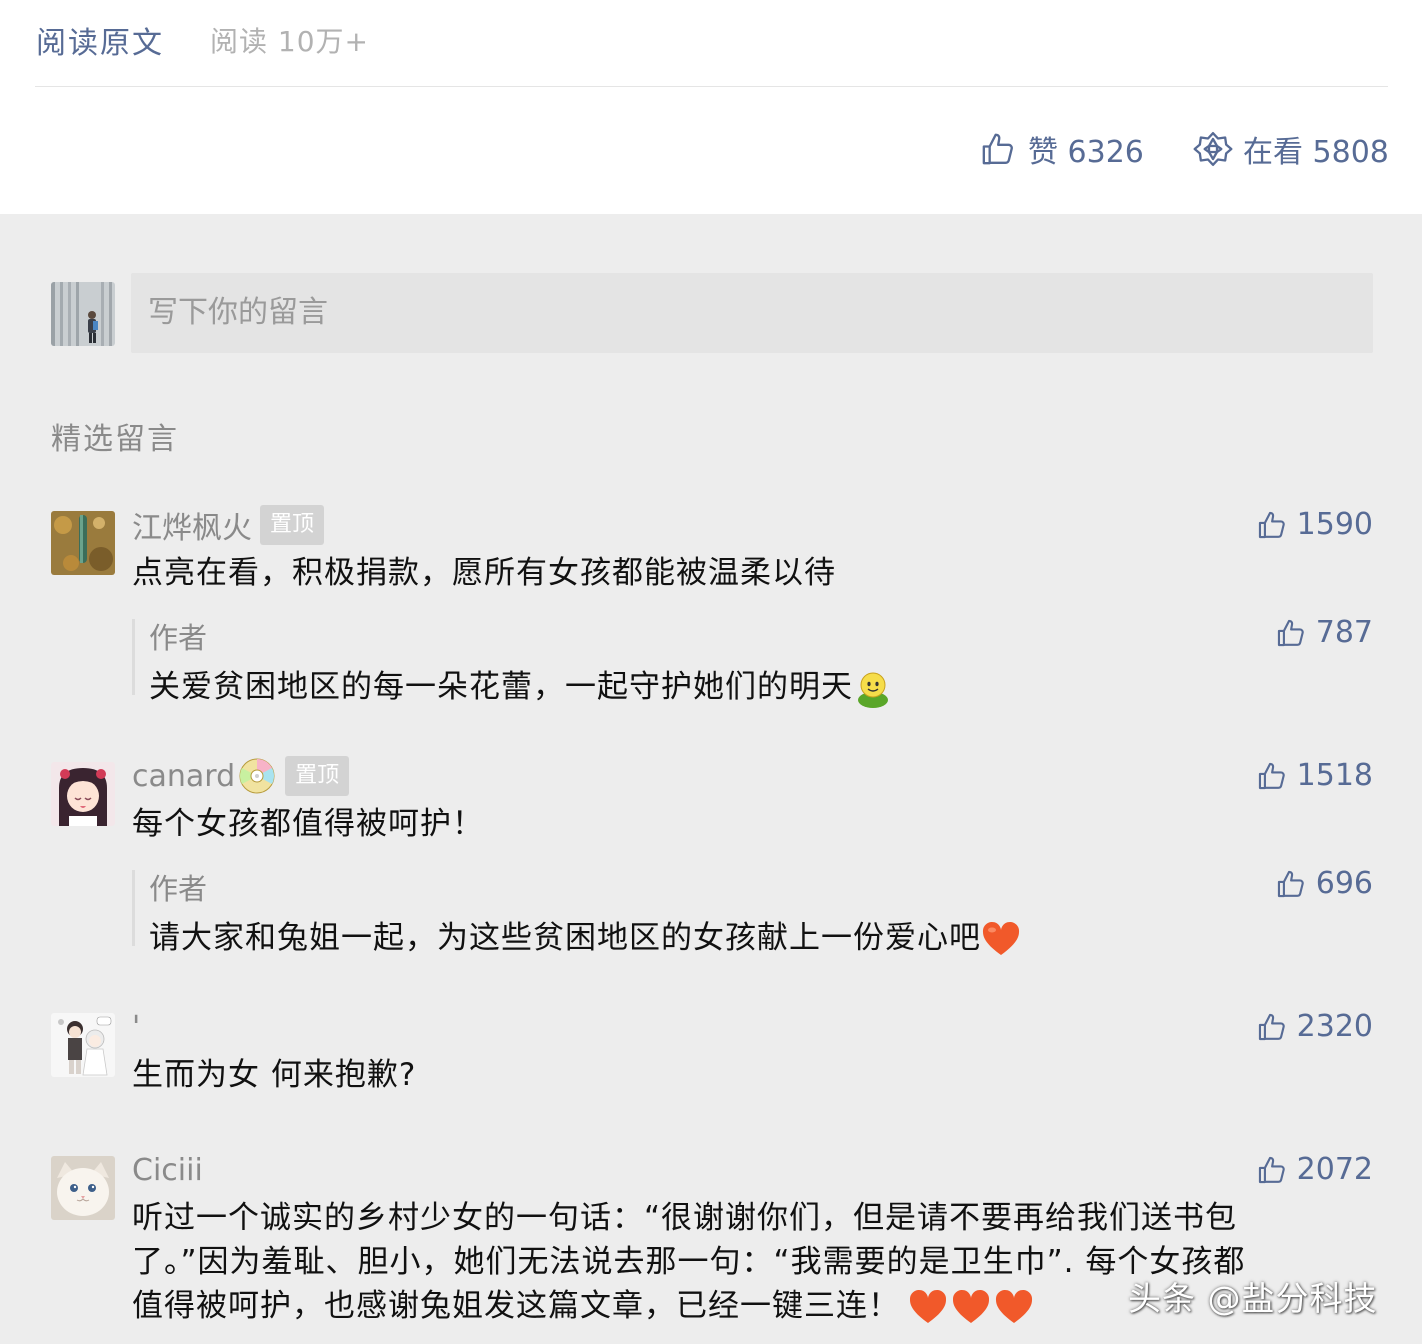  I want to click on reply-like-button: 787, so click(1323, 632).